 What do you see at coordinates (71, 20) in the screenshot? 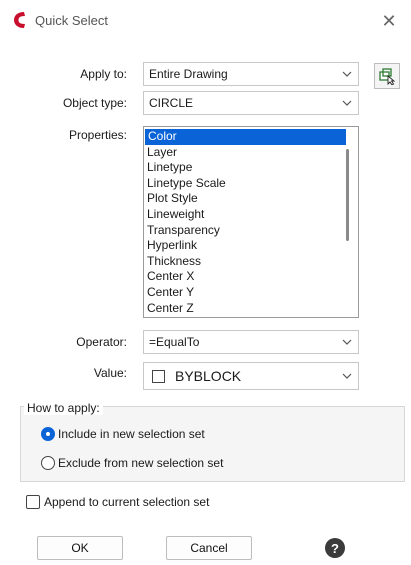
I see `window-title: Quick Select` at bounding box center [71, 20].